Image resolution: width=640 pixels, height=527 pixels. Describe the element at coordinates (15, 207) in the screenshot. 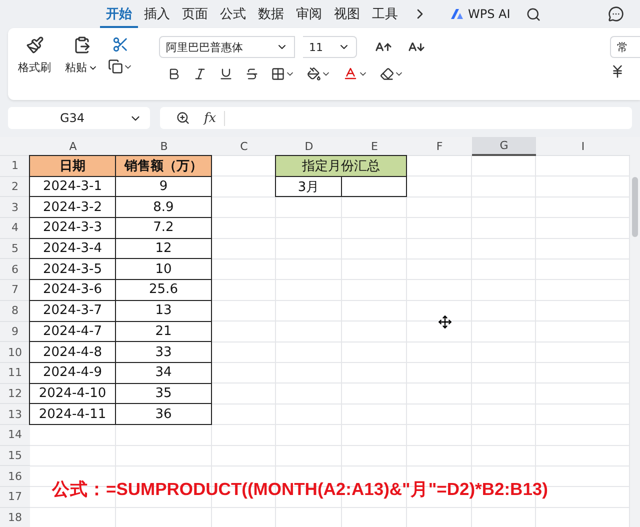

I see `row-number: 3` at that location.